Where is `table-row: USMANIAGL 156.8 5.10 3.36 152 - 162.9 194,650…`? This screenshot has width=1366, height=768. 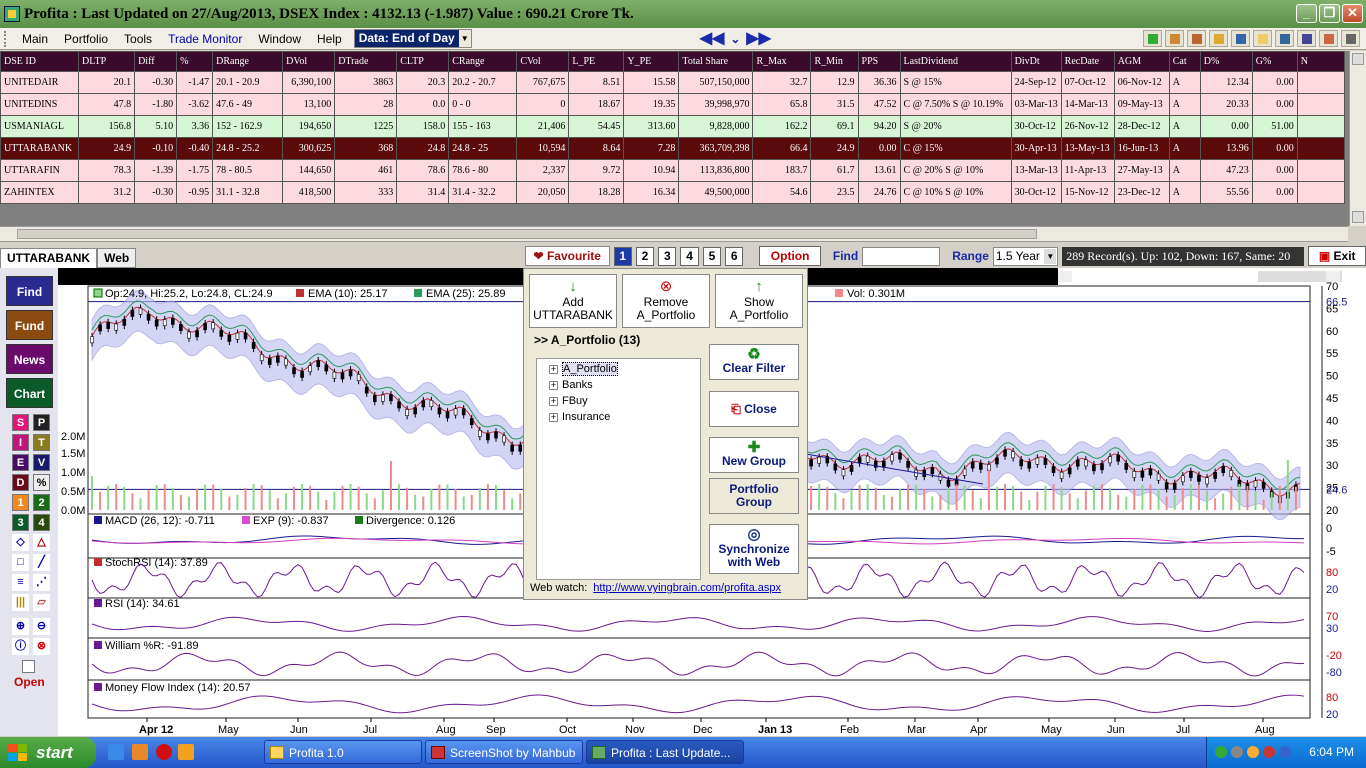
table-row: USMANIAGL 156.8 5.10 3.36 152 - 162.9 194,650… is located at coordinates (673, 126).